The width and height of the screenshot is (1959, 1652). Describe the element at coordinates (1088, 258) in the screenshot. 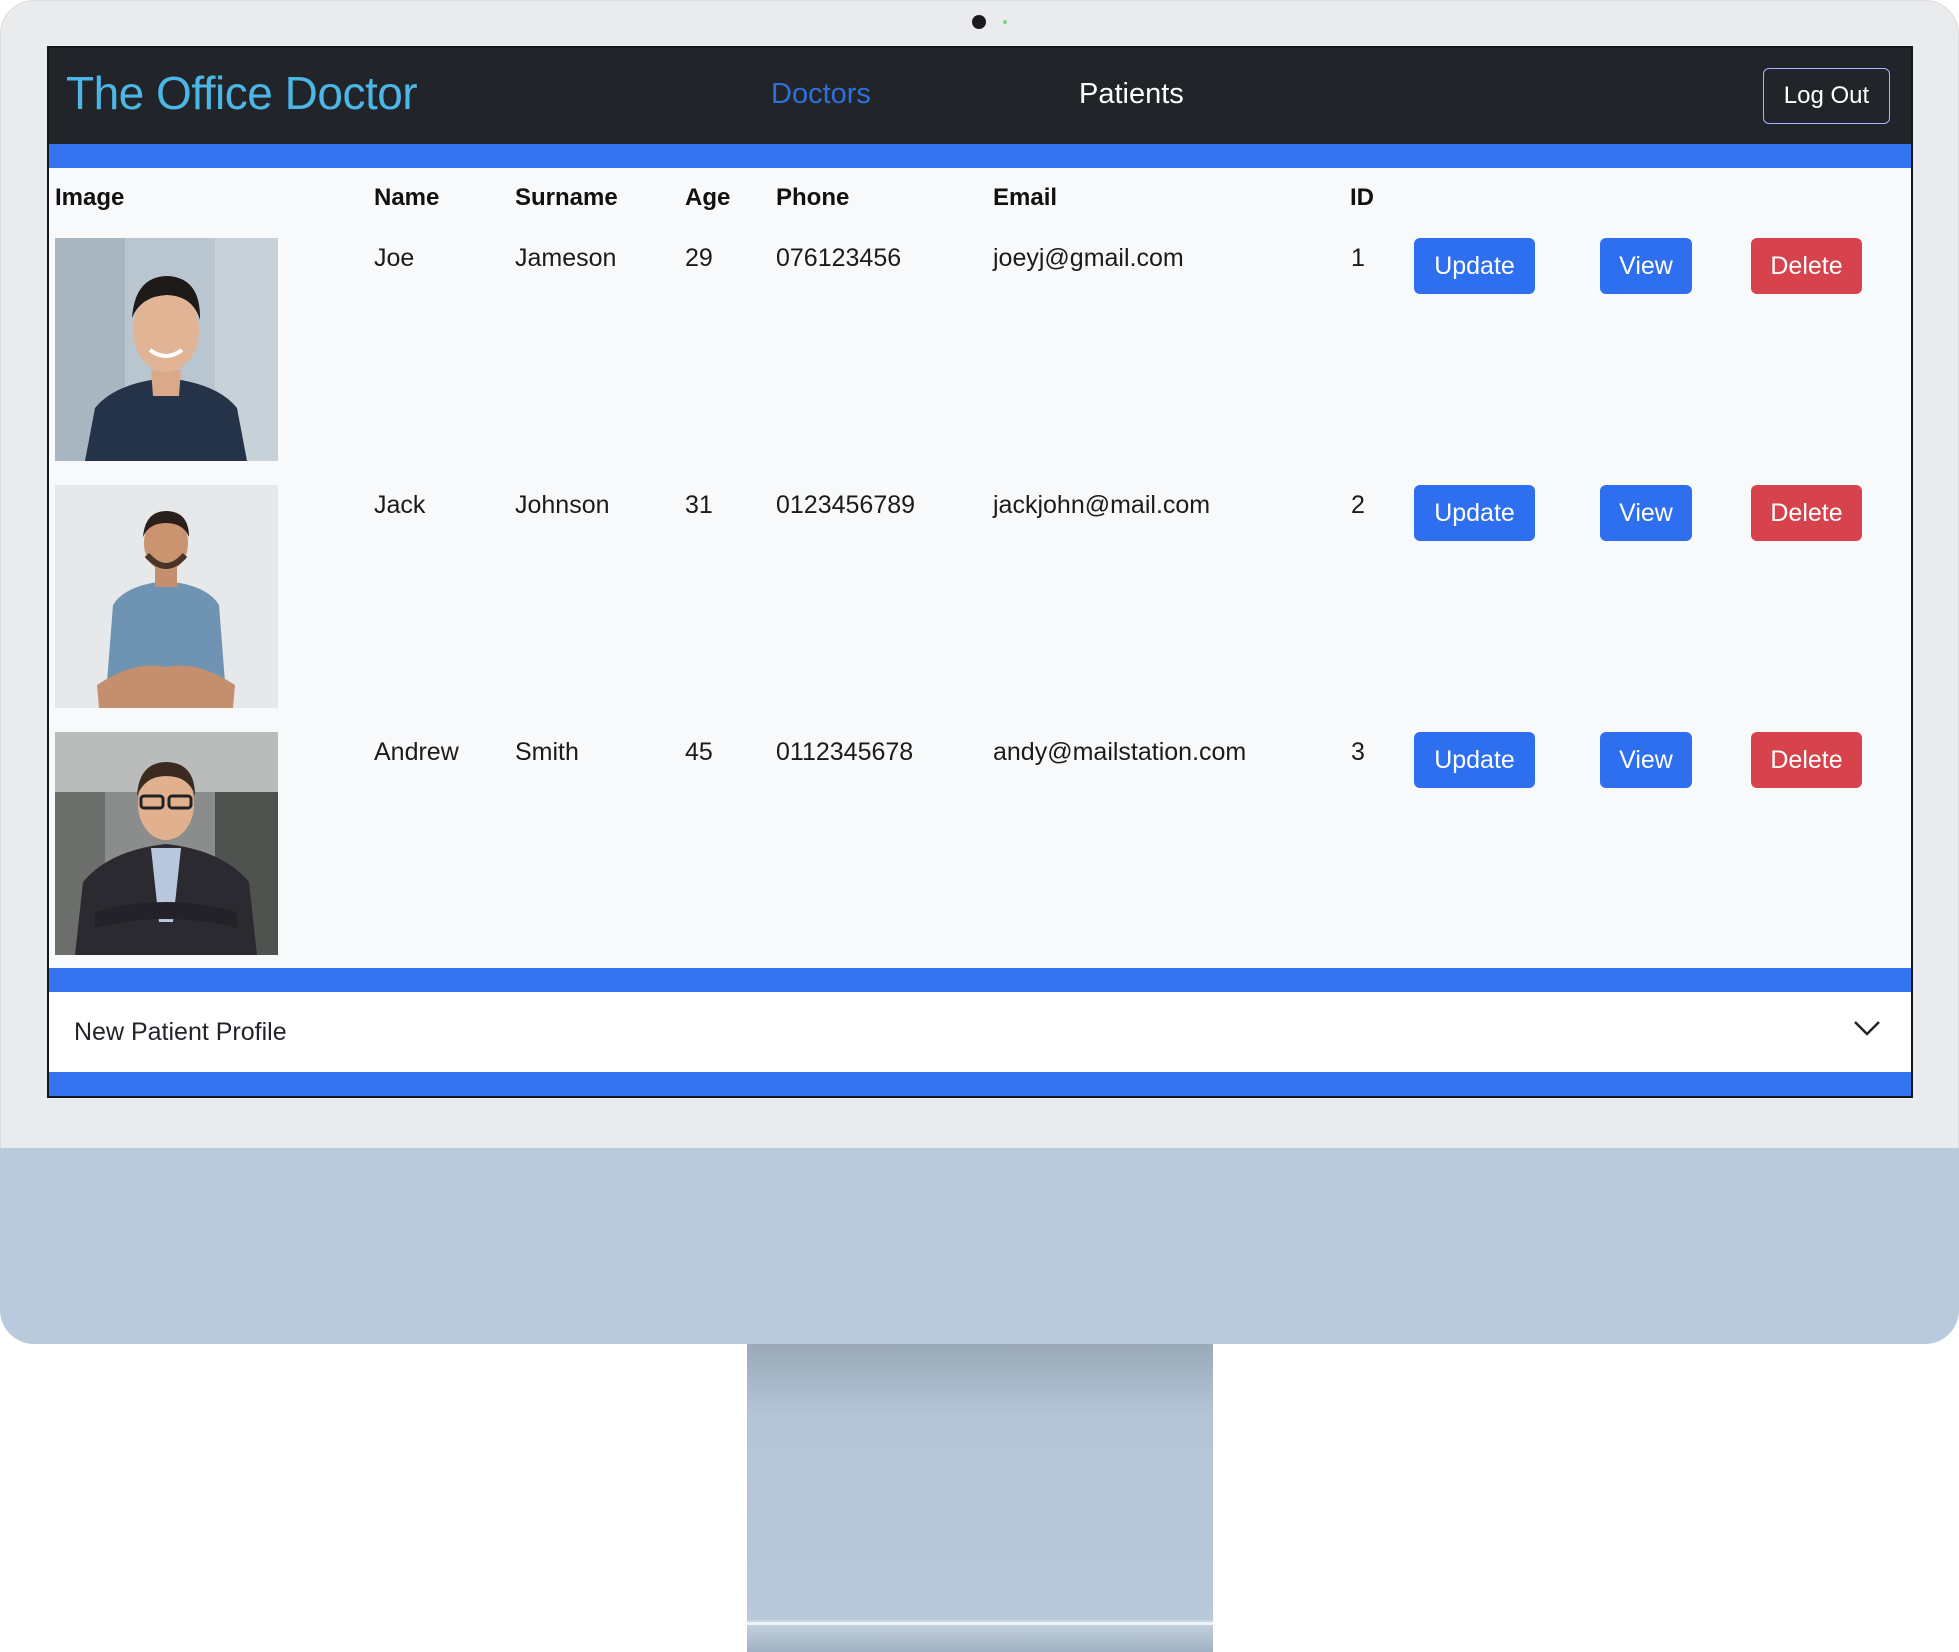

I see `patient-email: joeyj@gmail.com` at that location.